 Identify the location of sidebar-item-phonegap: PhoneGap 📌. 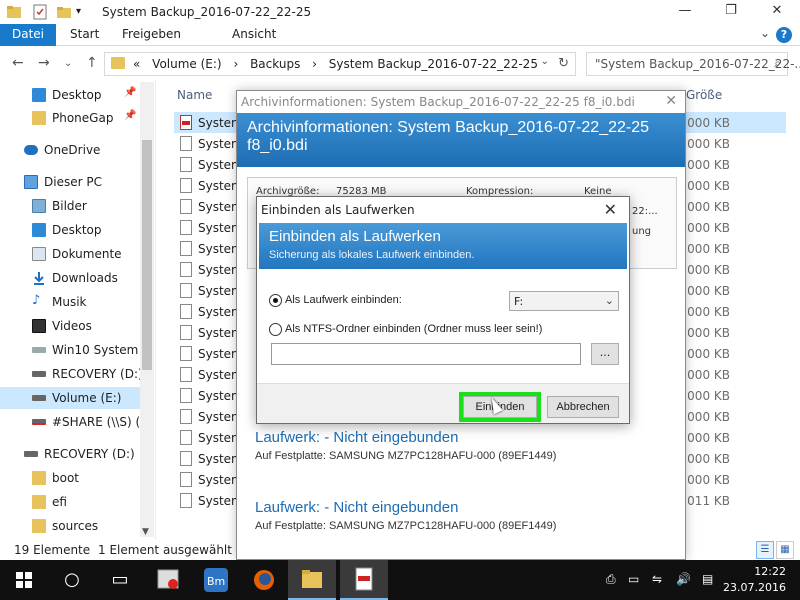
(70, 118).